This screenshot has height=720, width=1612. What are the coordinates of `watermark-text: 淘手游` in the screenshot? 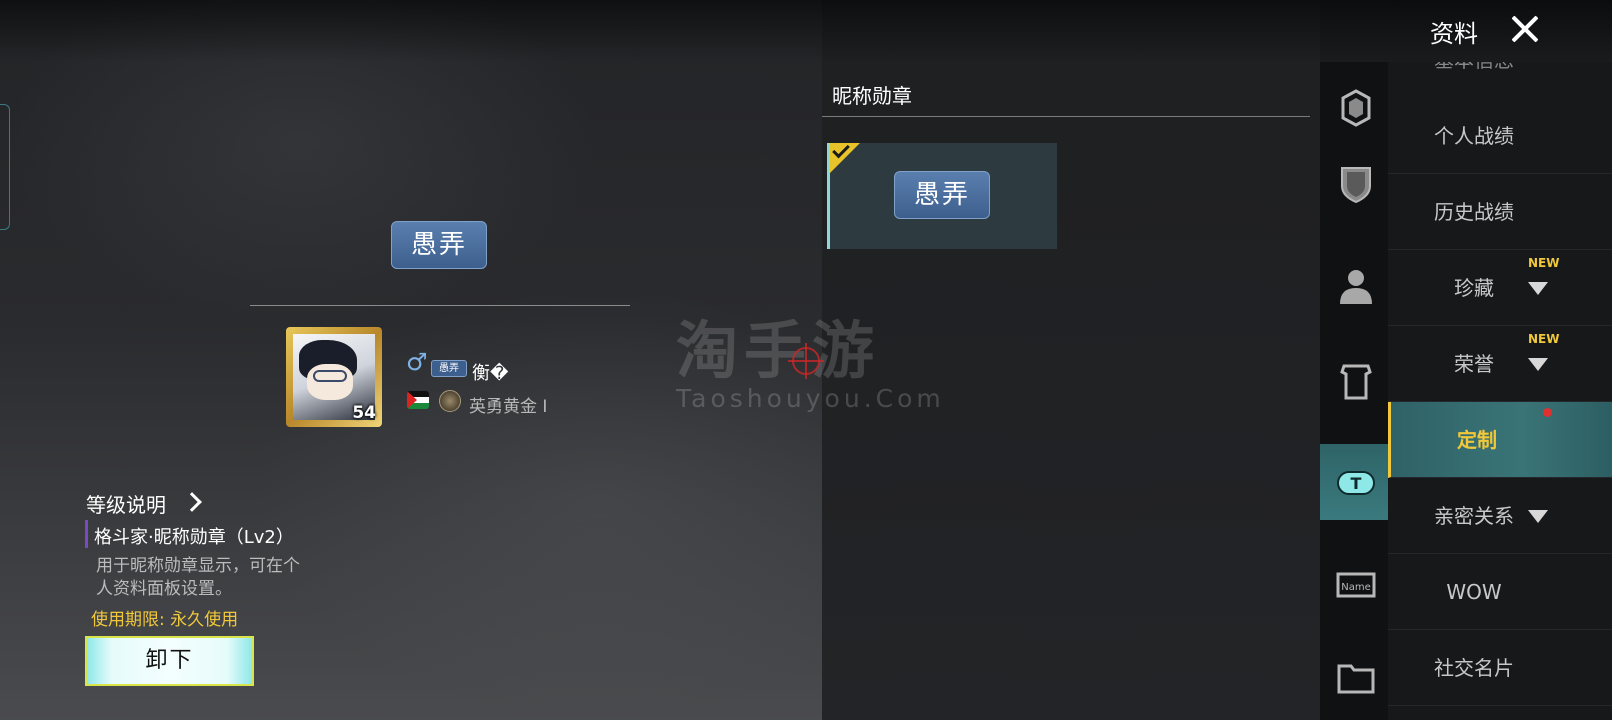 It's located at (778, 350).